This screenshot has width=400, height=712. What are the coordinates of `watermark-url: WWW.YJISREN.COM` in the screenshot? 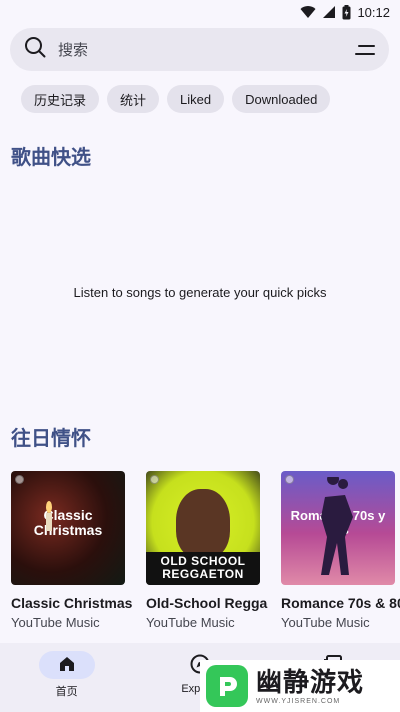 It's located at (298, 701).